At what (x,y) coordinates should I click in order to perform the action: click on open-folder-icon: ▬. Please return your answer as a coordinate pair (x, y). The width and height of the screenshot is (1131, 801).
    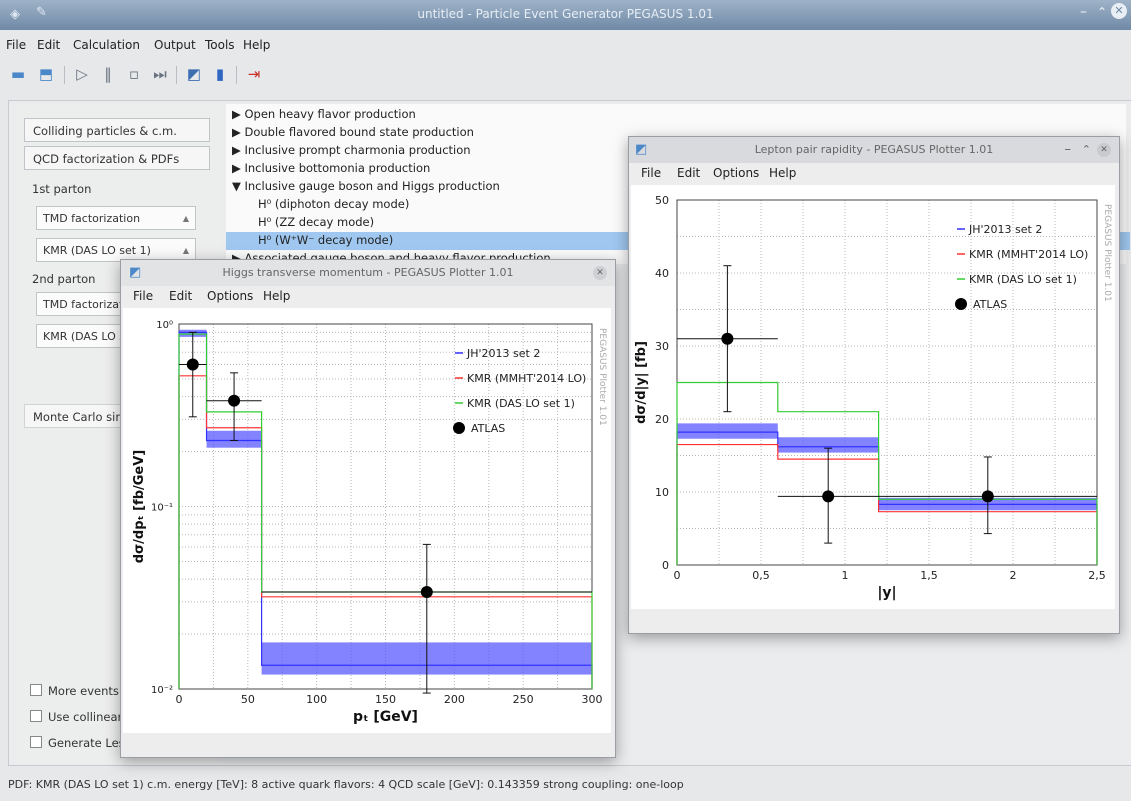
    Looking at the image, I should click on (18, 74).